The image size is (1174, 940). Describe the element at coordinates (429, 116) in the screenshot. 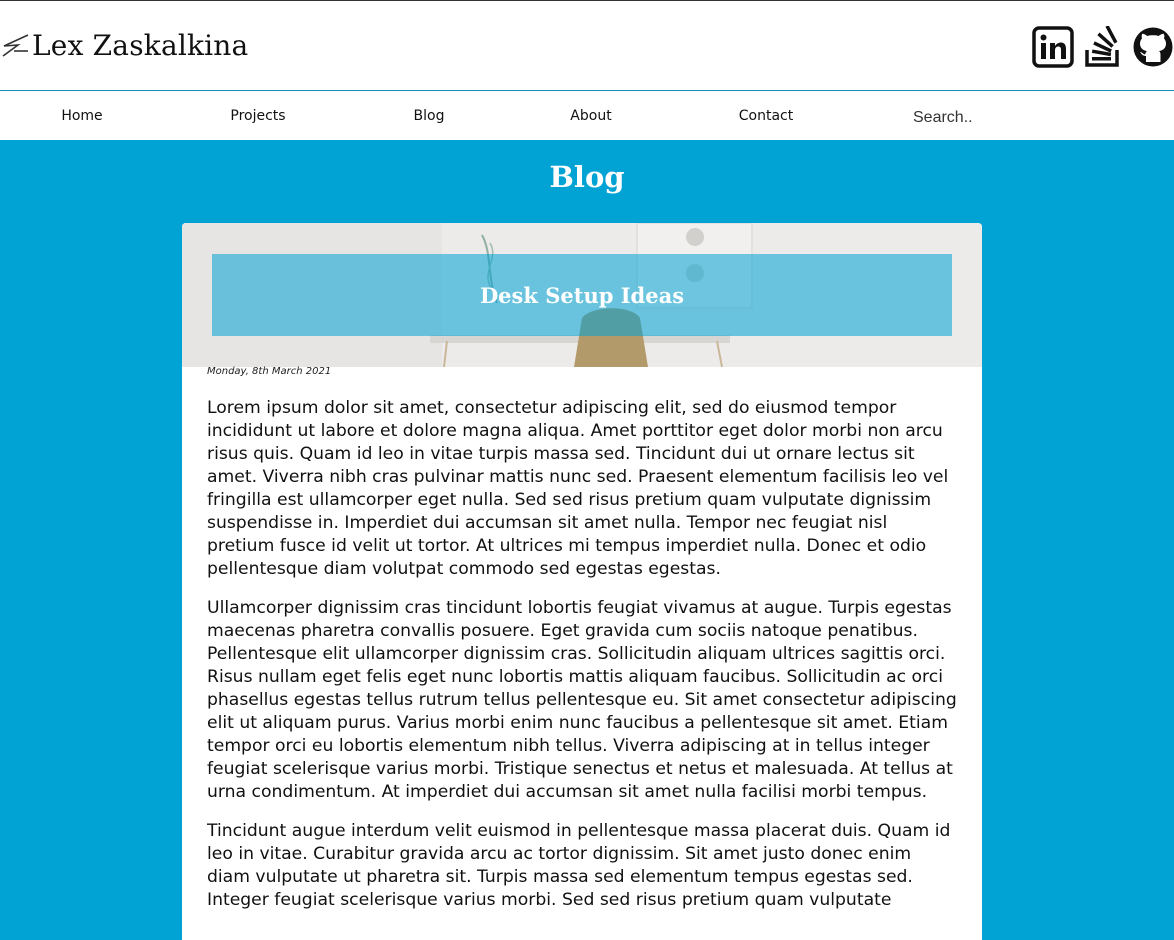

I see `nav-item-blog: Blog` at that location.